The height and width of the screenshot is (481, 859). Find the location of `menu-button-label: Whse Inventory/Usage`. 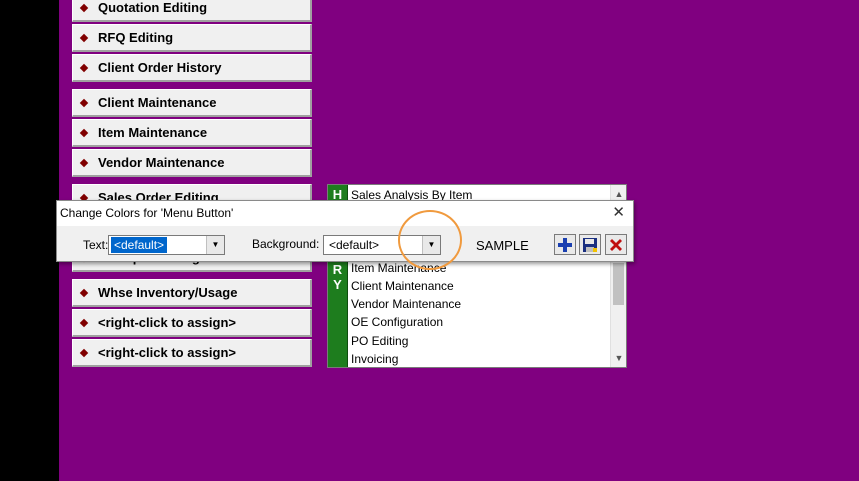

menu-button-label: Whse Inventory/Usage is located at coordinates (168, 292).